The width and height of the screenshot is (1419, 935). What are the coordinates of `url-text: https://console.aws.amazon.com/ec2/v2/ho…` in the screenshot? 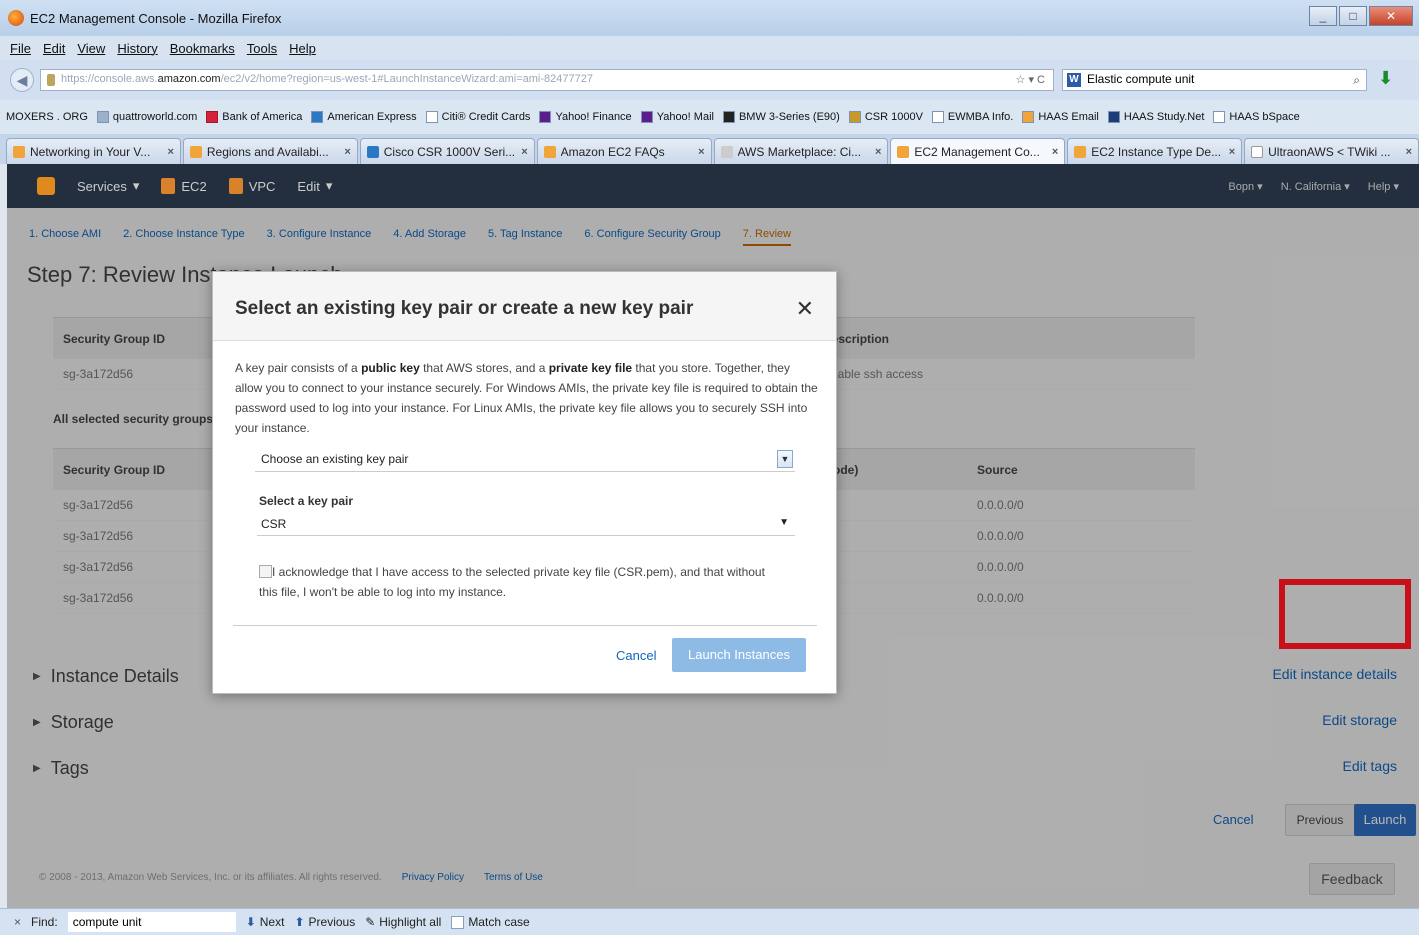 It's located at (327, 79).